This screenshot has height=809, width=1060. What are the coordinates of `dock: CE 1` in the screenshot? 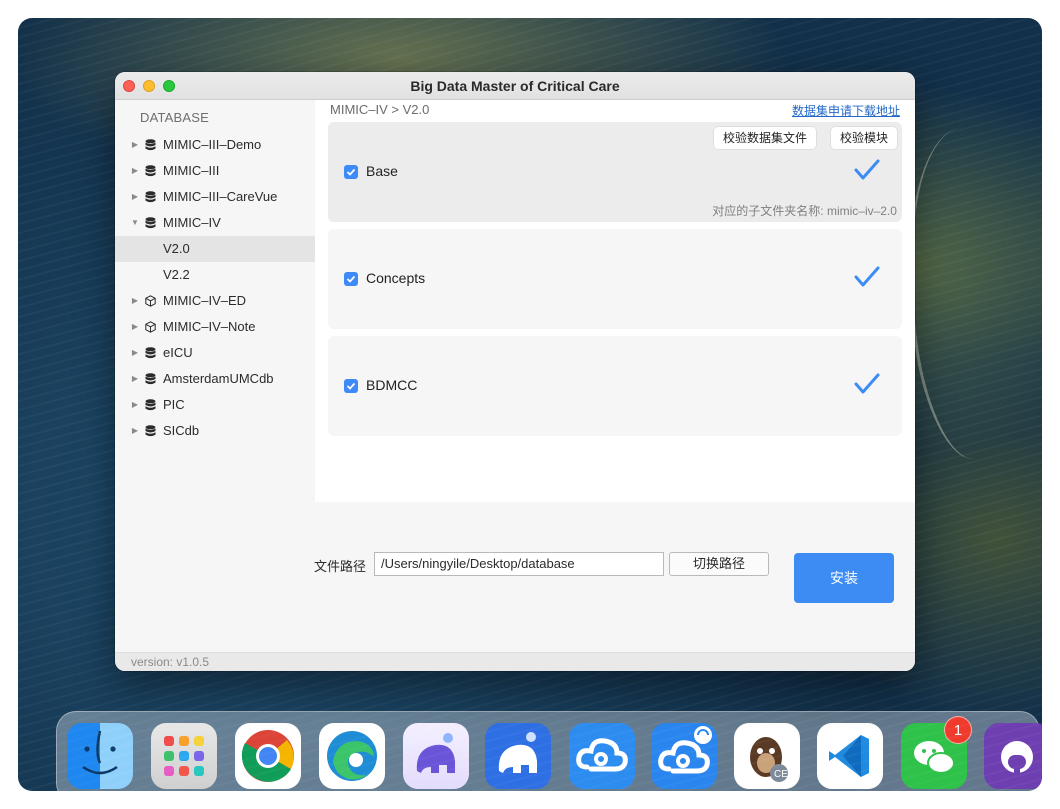 It's located at (549, 751).